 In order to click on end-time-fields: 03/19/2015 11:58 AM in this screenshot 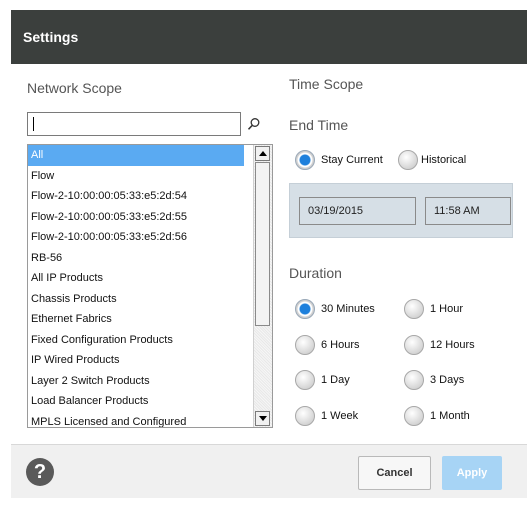, I will do `click(401, 210)`.